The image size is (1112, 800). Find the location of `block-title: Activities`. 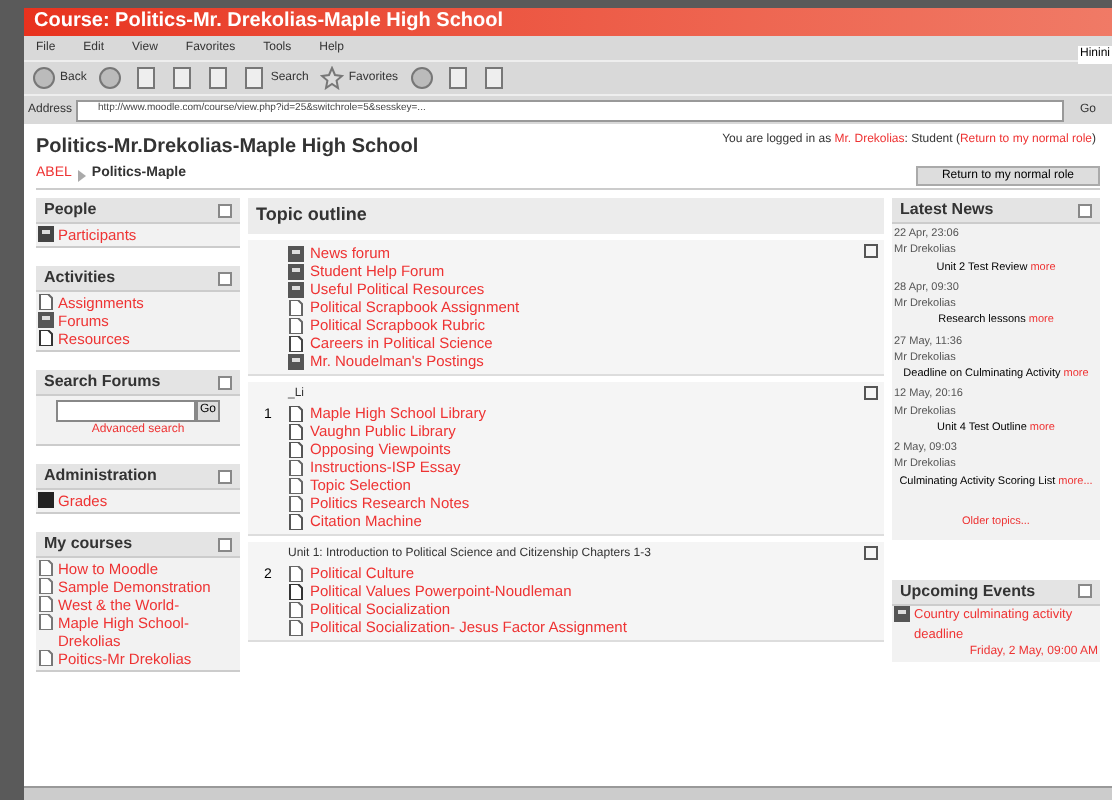

block-title: Activities is located at coordinates (80, 278).